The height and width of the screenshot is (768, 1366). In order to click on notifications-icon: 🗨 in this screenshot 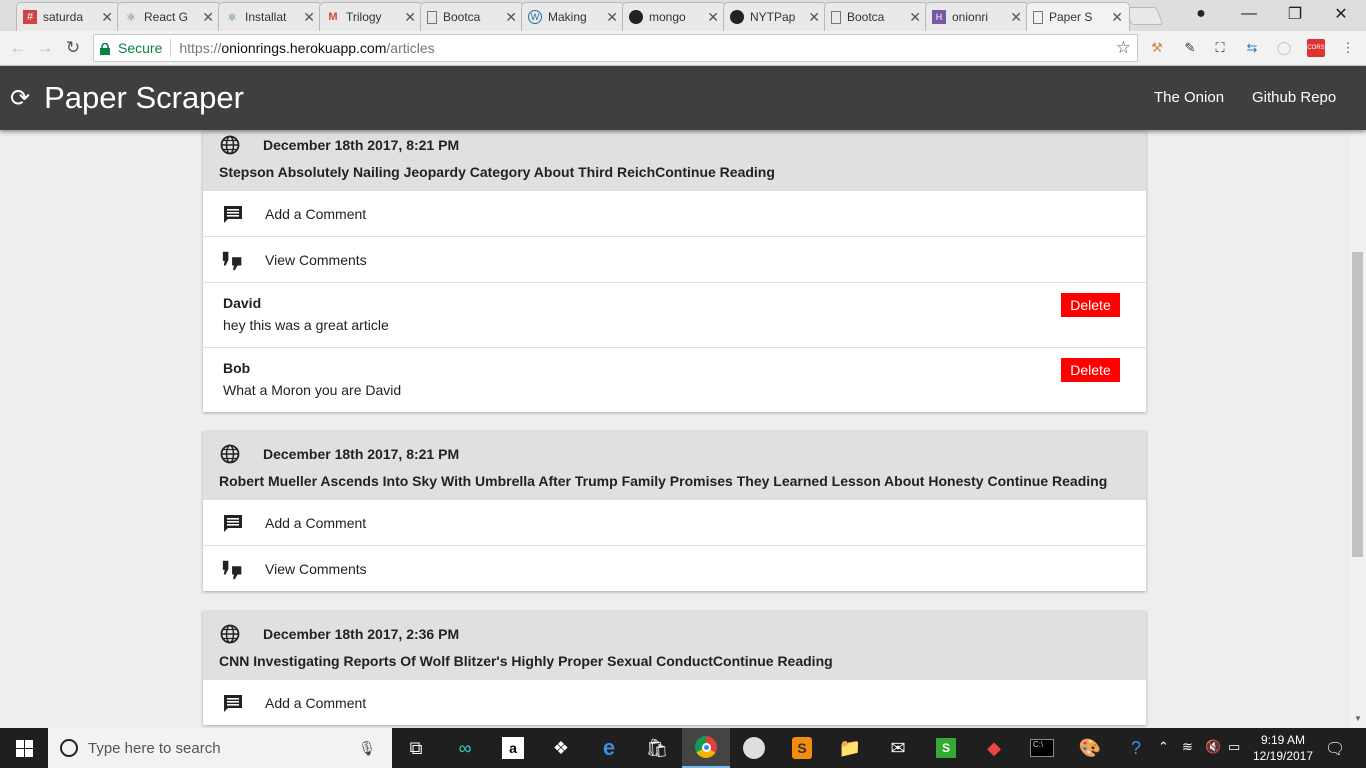, I will do `click(1335, 749)`.